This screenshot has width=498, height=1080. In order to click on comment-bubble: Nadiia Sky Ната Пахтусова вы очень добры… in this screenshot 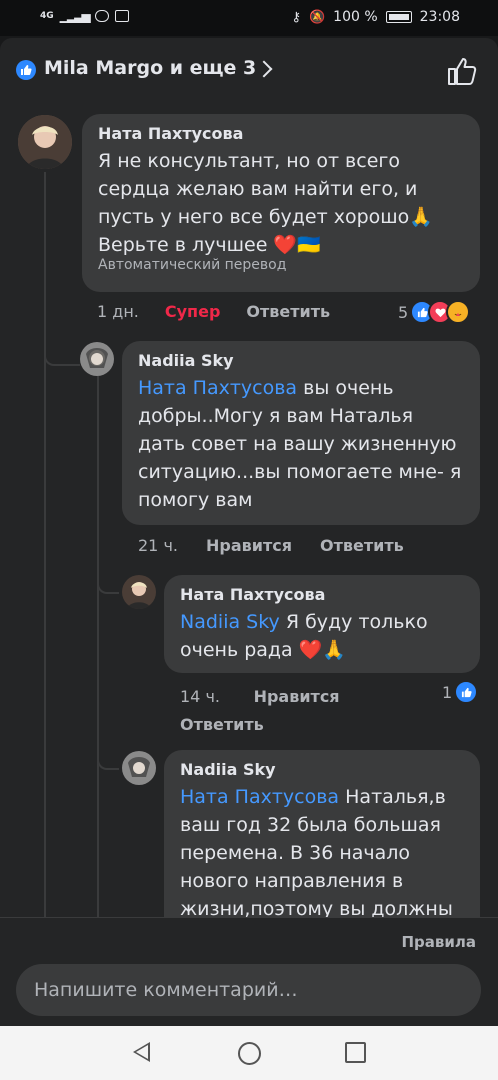, I will do `click(301, 433)`.